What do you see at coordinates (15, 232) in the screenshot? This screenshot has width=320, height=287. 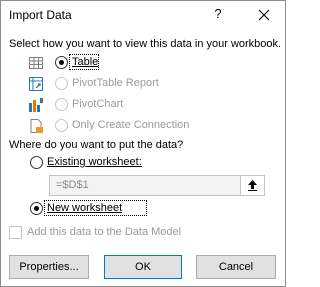 I see `data-model-checkbox` at bounding box center [15, 232].